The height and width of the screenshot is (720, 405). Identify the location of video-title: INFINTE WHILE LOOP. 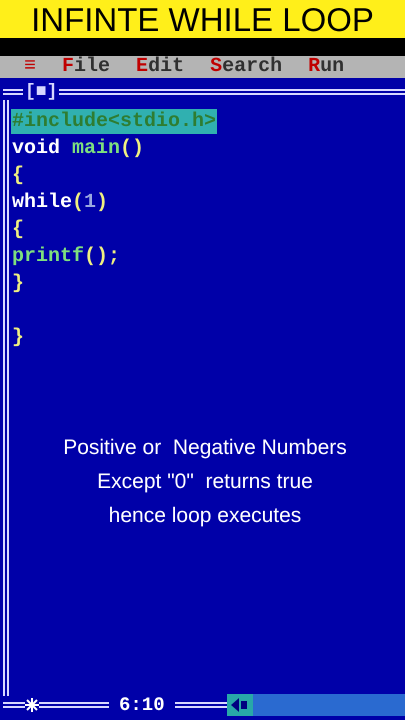
(202, 19).